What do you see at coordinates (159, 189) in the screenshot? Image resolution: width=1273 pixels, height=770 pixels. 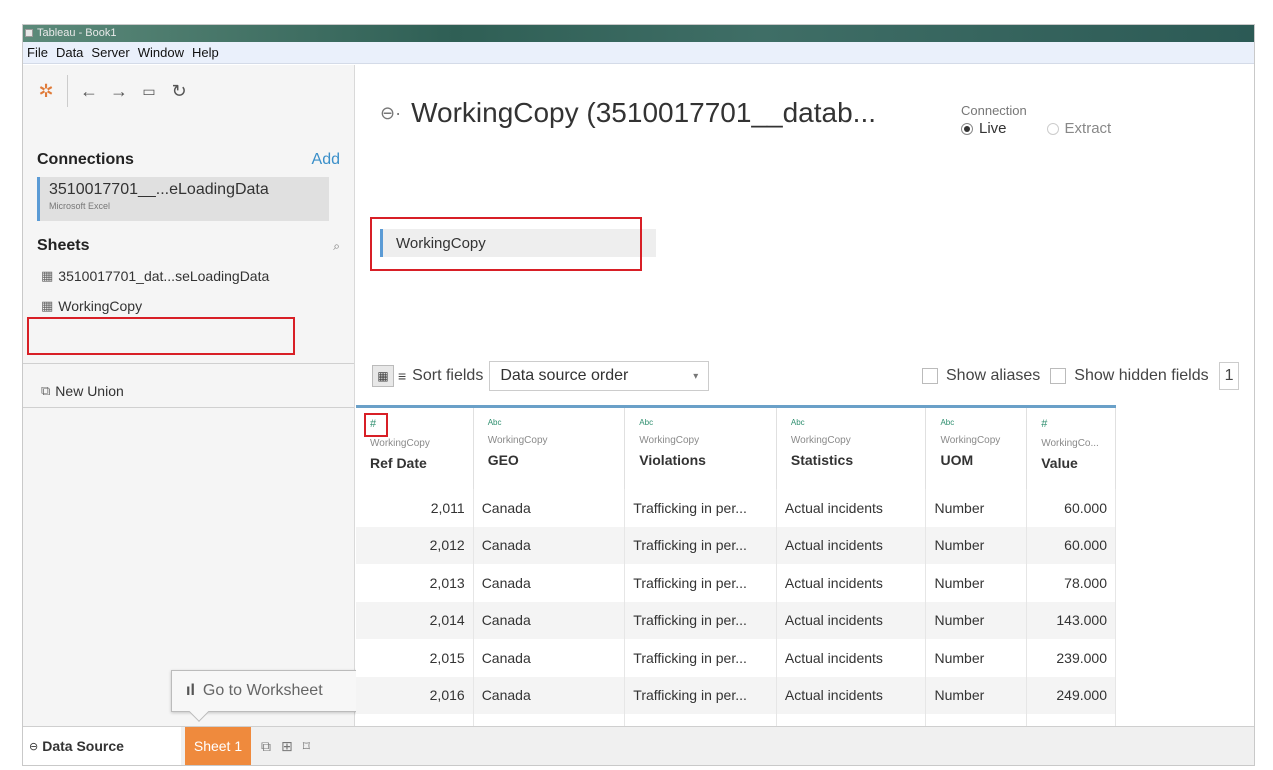 I see `connection-name: 3510017701__...eLoadingData` at bounding box center [159, 189].